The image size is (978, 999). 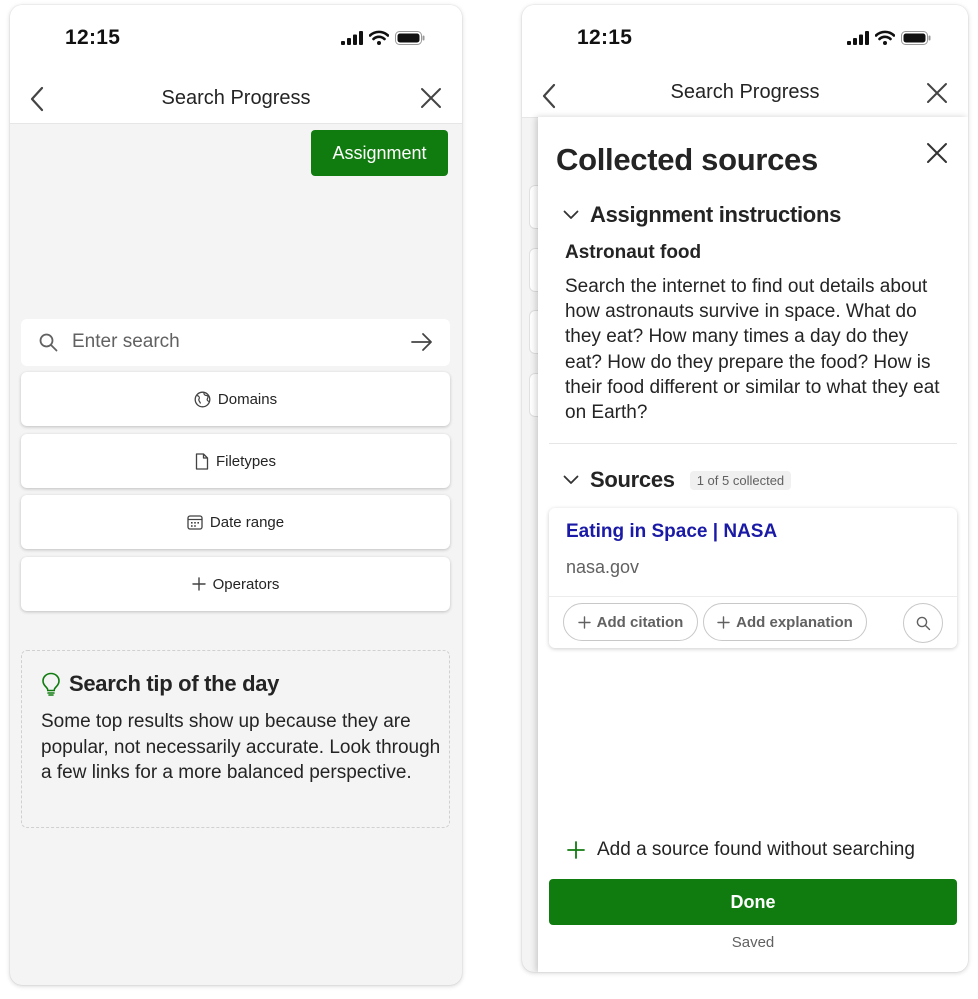 I want to click on search-source-button, so click(x=923, y=623).